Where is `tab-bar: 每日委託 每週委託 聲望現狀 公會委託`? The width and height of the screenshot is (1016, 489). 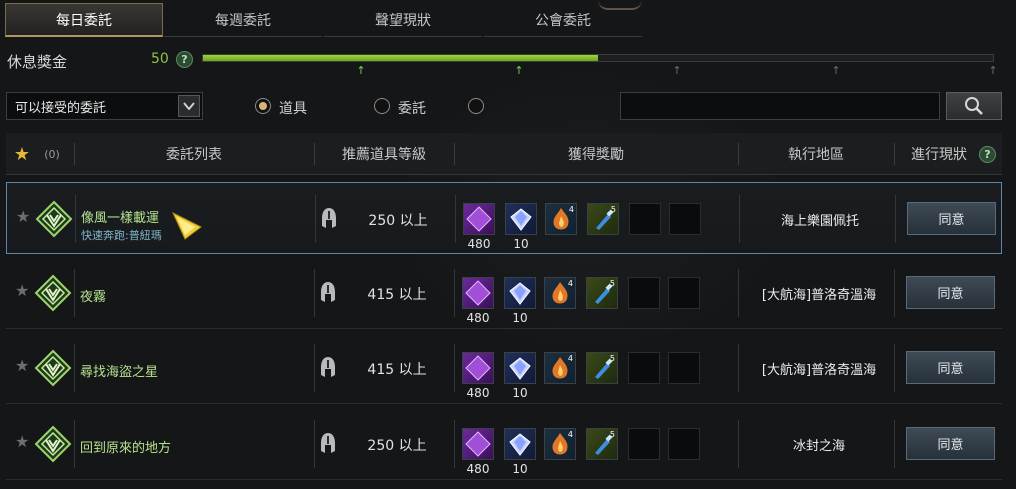 tab-bar: 每日委託 每週委託 聲望現狀 公會委託 is located at coordinates (508, 19).